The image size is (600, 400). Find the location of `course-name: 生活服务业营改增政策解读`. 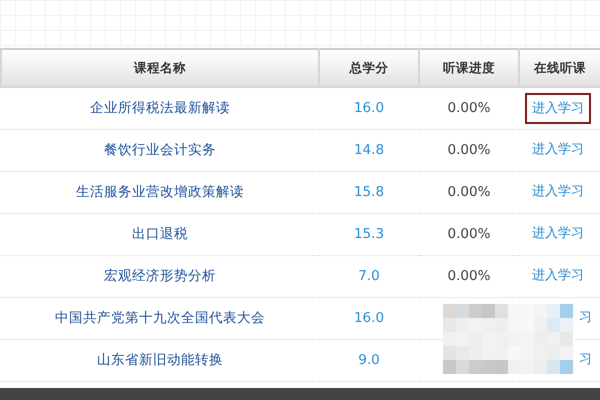

course-name: 生活服务业营改增政策解读 is located at coordinates (160, 192).